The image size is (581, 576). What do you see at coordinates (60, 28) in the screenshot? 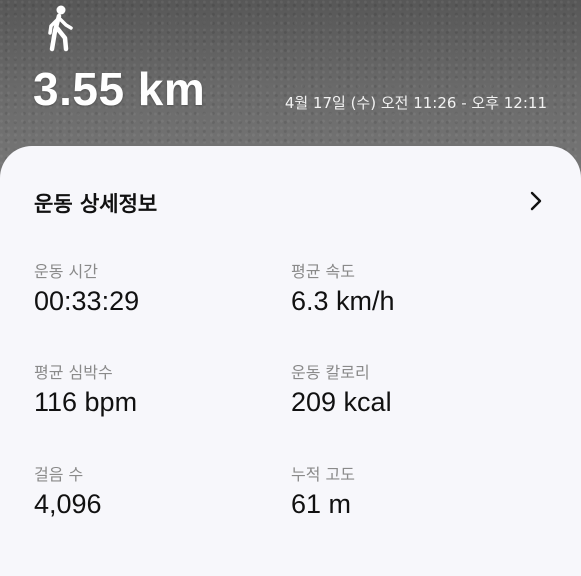
I see `walking-person-icon` at bounding box center [60, 28].